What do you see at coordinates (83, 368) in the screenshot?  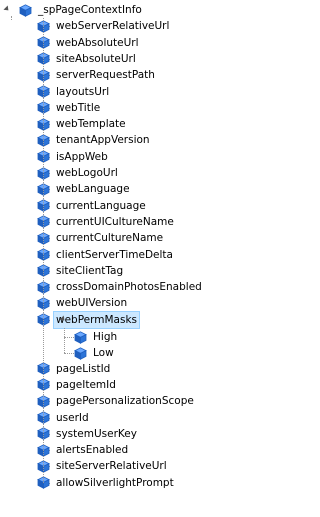 I see `tree-node-label: pageListId` at bounding box center [83, 368].